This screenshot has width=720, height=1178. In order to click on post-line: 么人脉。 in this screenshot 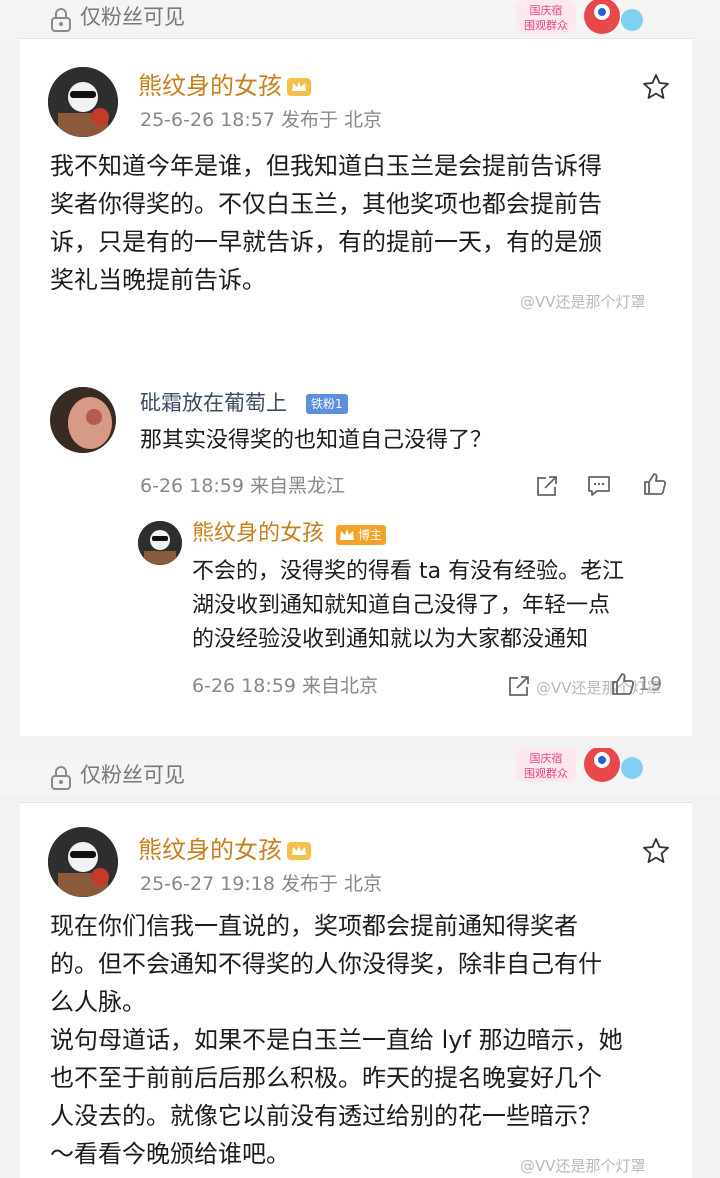, I will do `click(98, 1002)`.